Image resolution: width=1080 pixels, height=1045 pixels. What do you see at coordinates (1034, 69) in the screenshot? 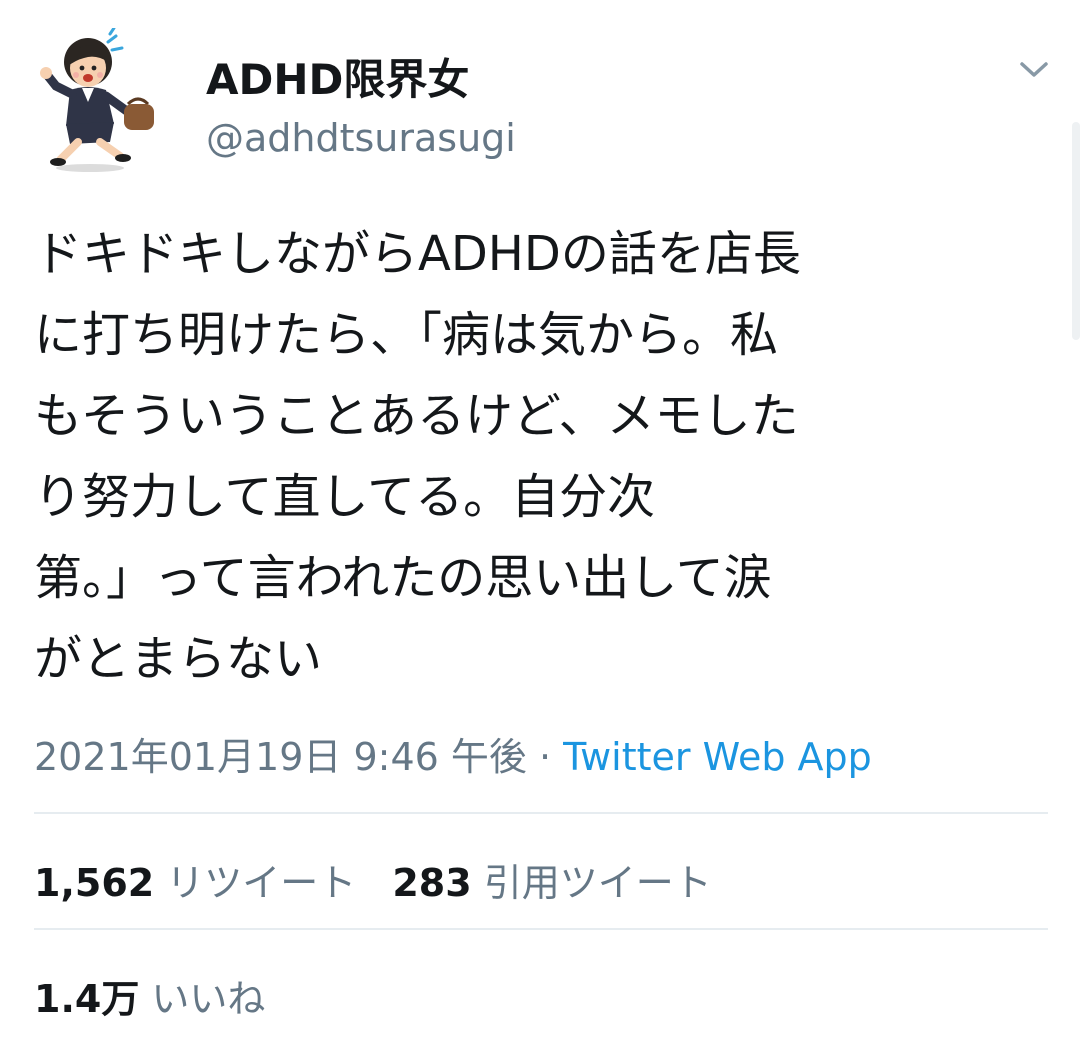
I see `chevron-down-icon` at bounding box center [1034, 69].